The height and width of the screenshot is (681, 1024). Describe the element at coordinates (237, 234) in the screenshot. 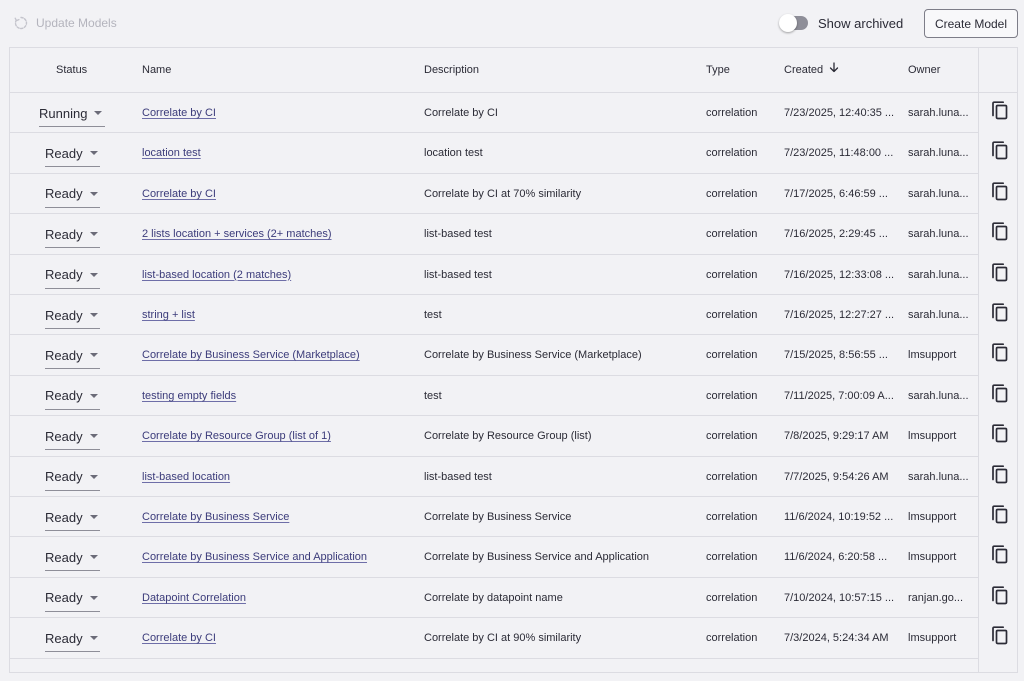

I see `model-name-link: 2 lists location + services (2+ matches)` at that location.